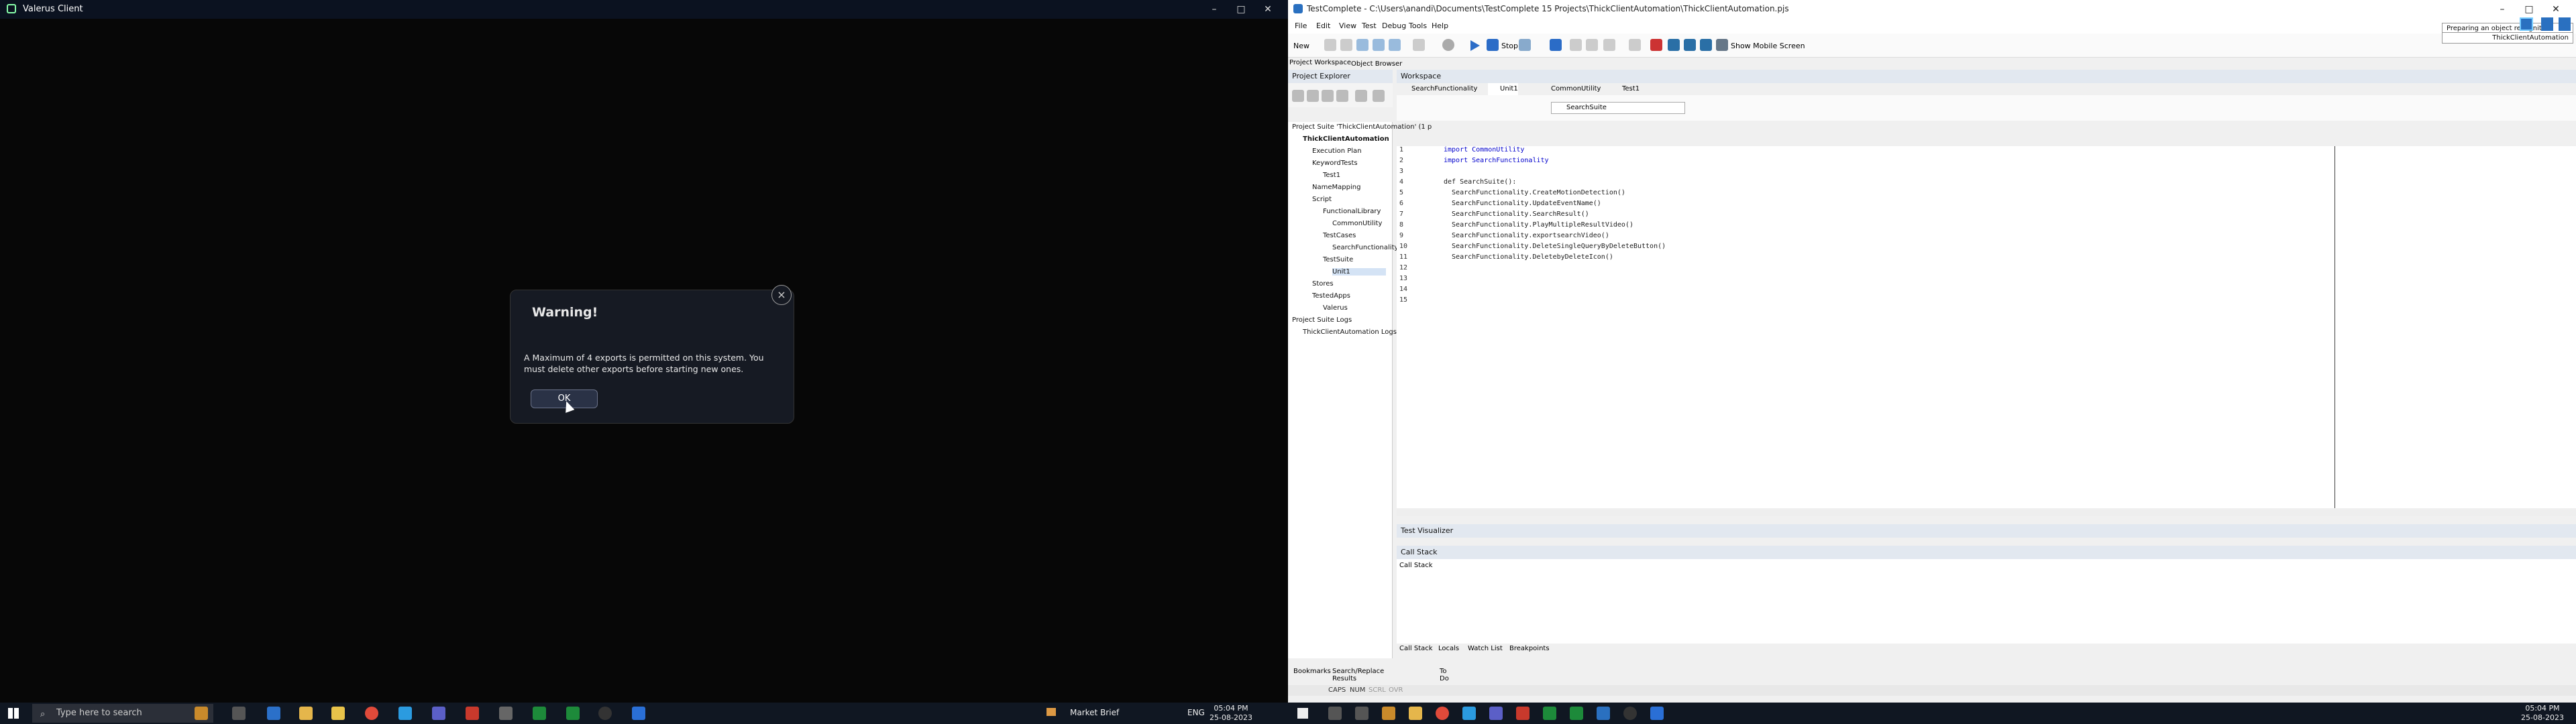  What do you see at coordinates (1322, 199) in the screenshot?
I see `tree-item-script: Script` at bounding box center [1322, 199].